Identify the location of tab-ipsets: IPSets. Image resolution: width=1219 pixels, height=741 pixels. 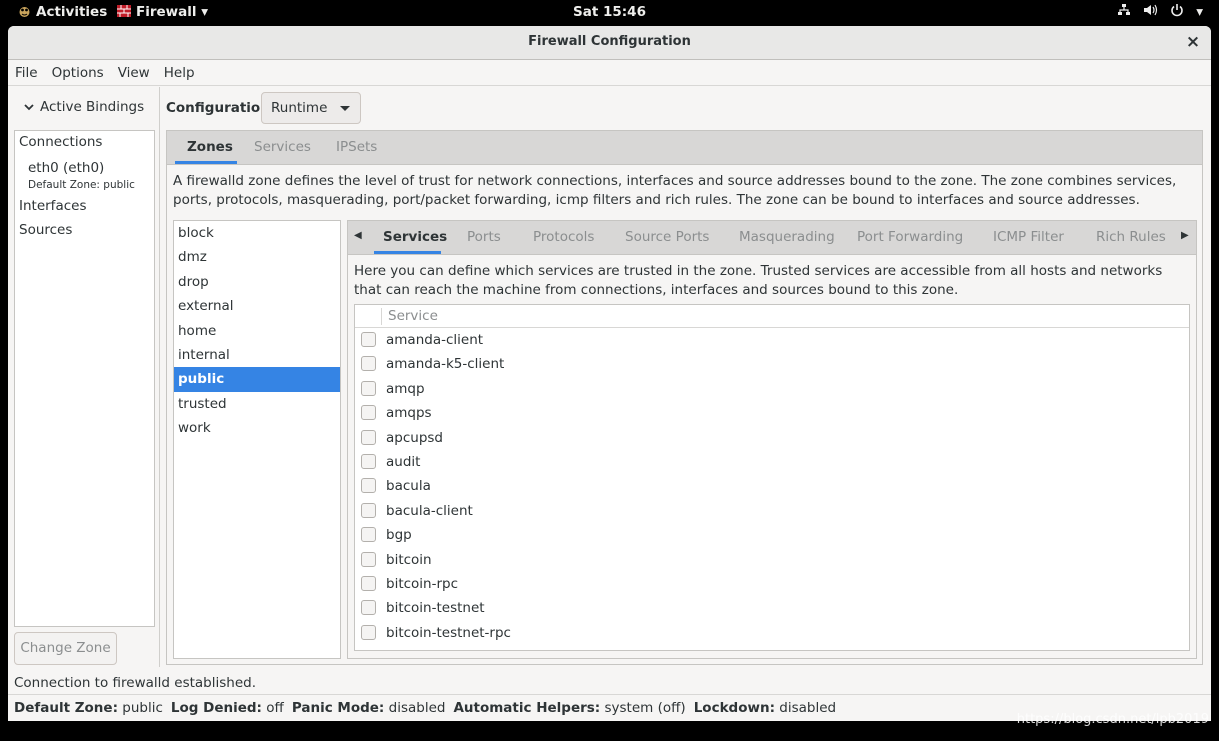
(356, 147).